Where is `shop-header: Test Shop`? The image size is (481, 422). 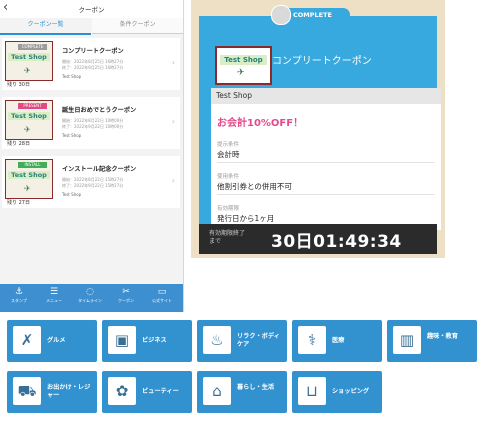 shop-header: Test Shop is located at coordinates (326, 96).